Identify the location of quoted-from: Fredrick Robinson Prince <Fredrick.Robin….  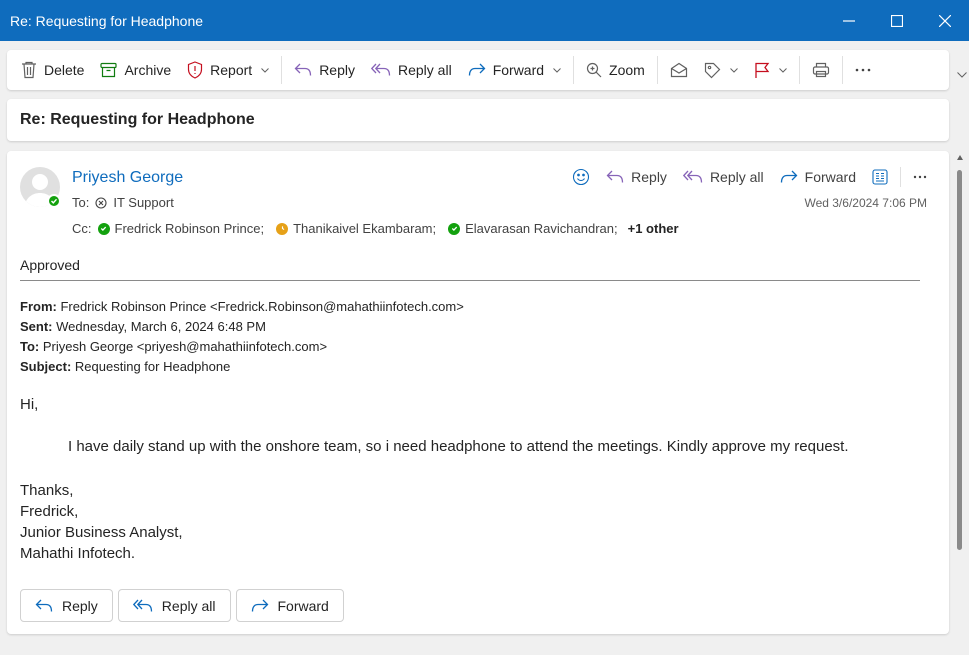
(260, 306).